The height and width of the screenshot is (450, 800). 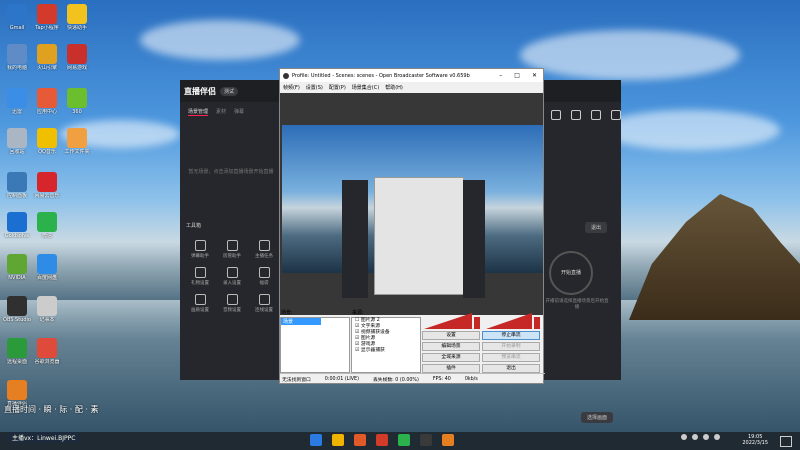 I want to click on tool-item: 连线设置, so click(x=264, y=303).